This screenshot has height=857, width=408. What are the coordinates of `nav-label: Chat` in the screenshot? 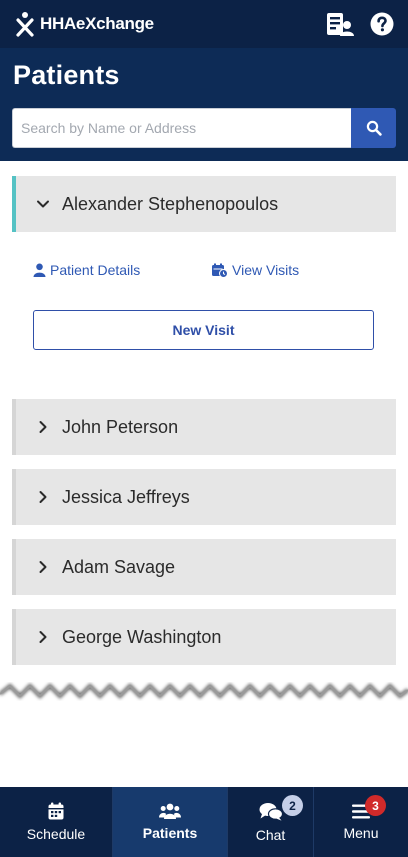 It's located at (270, 834).